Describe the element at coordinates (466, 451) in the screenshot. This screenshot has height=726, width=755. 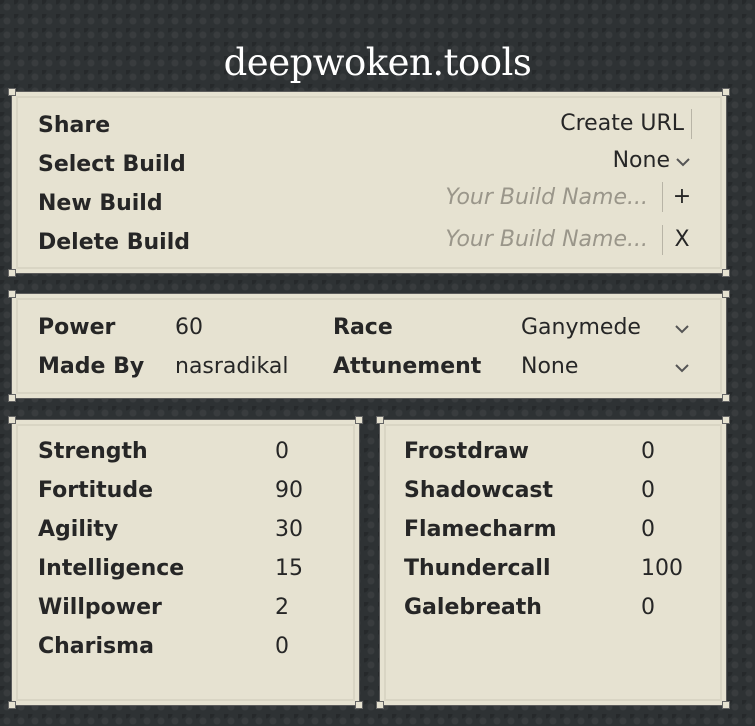
I see `attunement-label-frostdraw: Frostdraw` at that location.